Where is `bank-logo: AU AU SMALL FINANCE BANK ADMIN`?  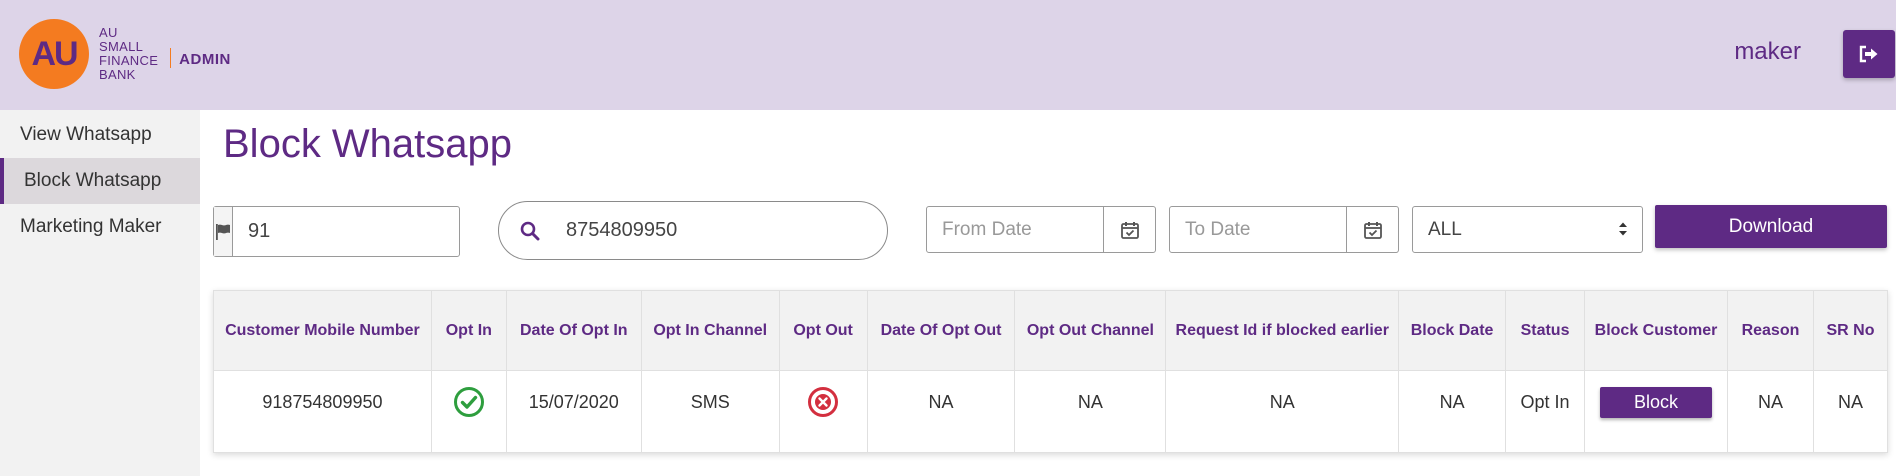 bank-logo: AU AU SMALL FINANCE BANK ADMIN is located at coordinates (125, 54).